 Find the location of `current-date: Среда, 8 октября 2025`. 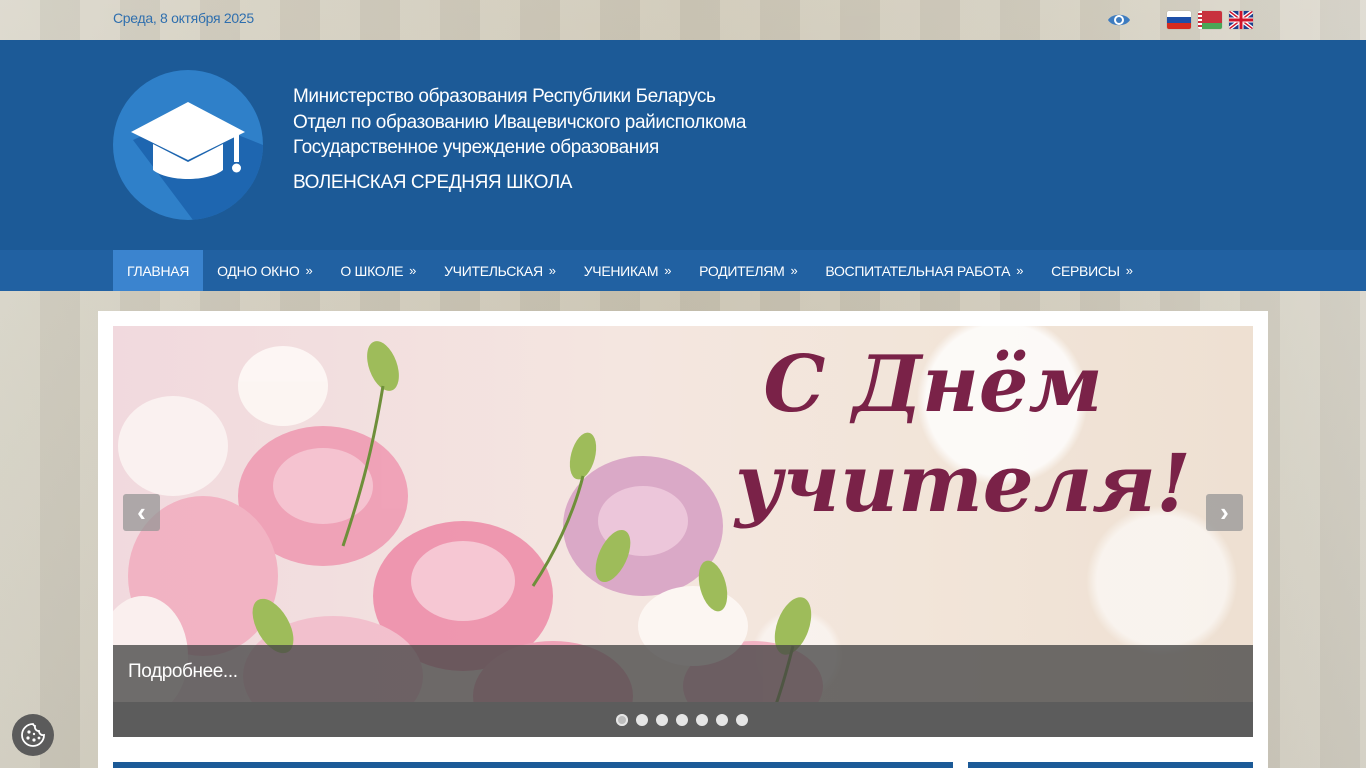

current-date: Среда, 8 октября 2025 is located at coordinates (183, 18).